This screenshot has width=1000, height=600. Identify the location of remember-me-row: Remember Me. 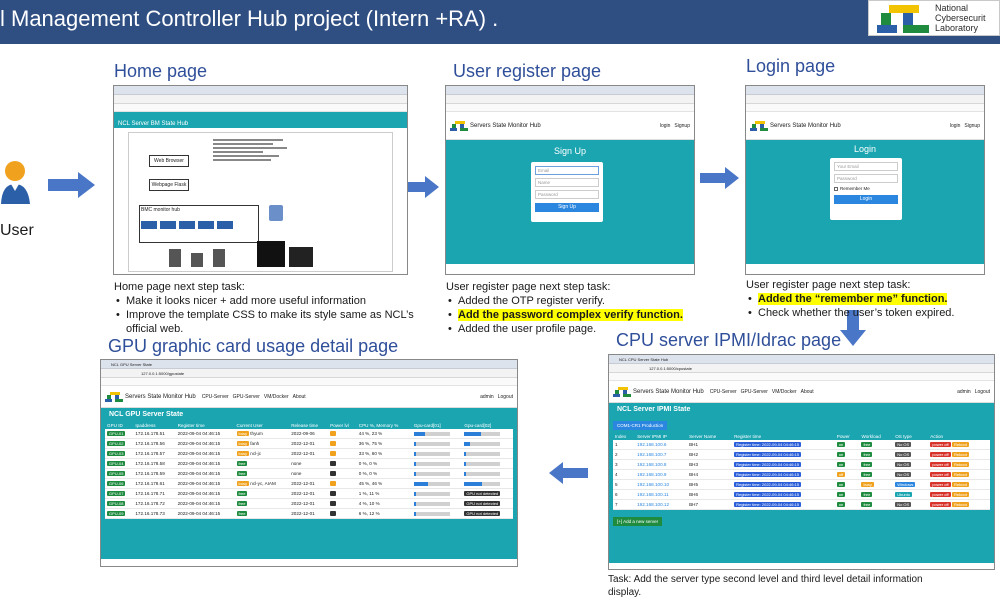
(866, 188).